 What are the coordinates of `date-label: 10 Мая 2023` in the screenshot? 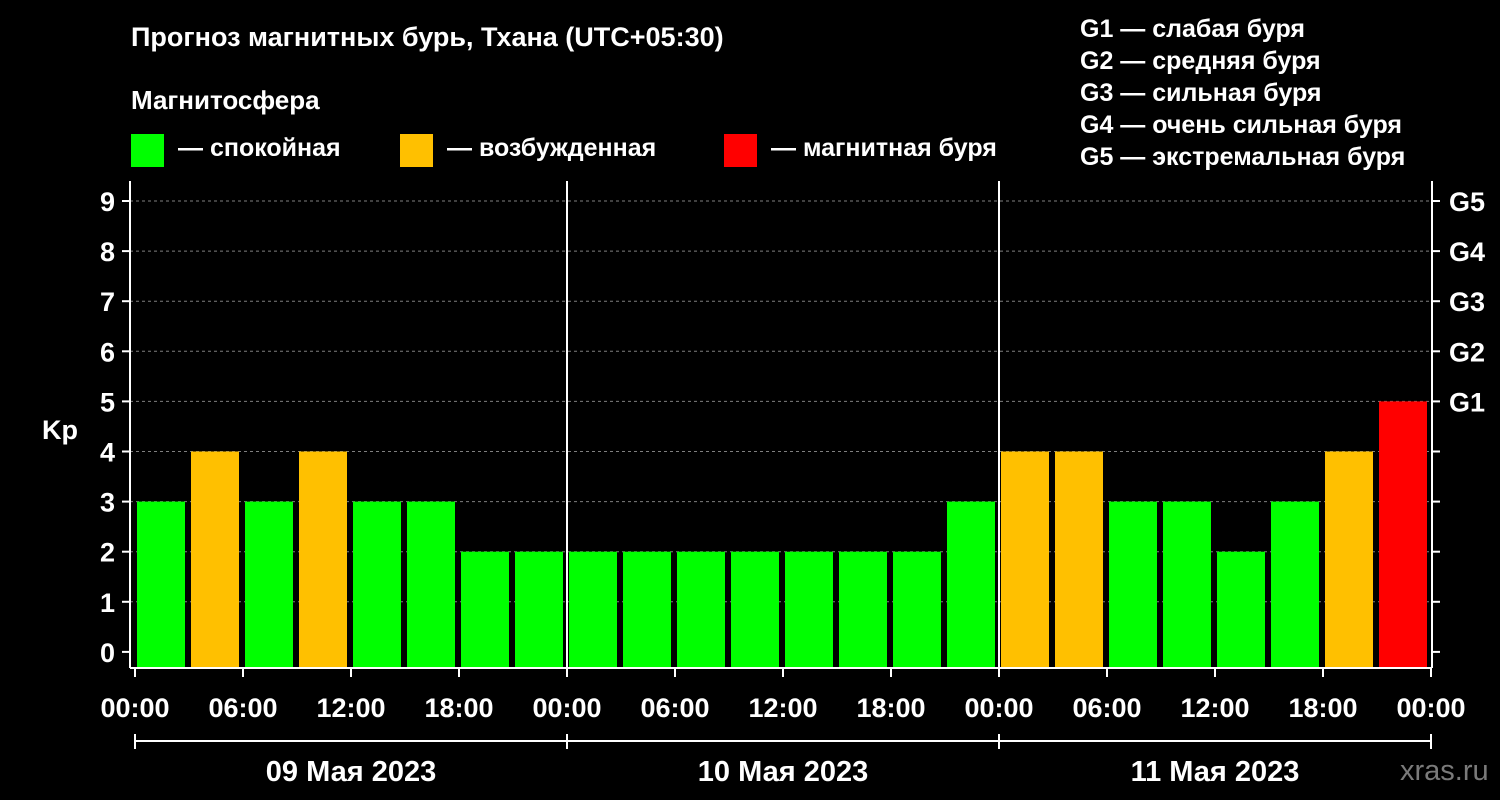 It's located at (783, 772).